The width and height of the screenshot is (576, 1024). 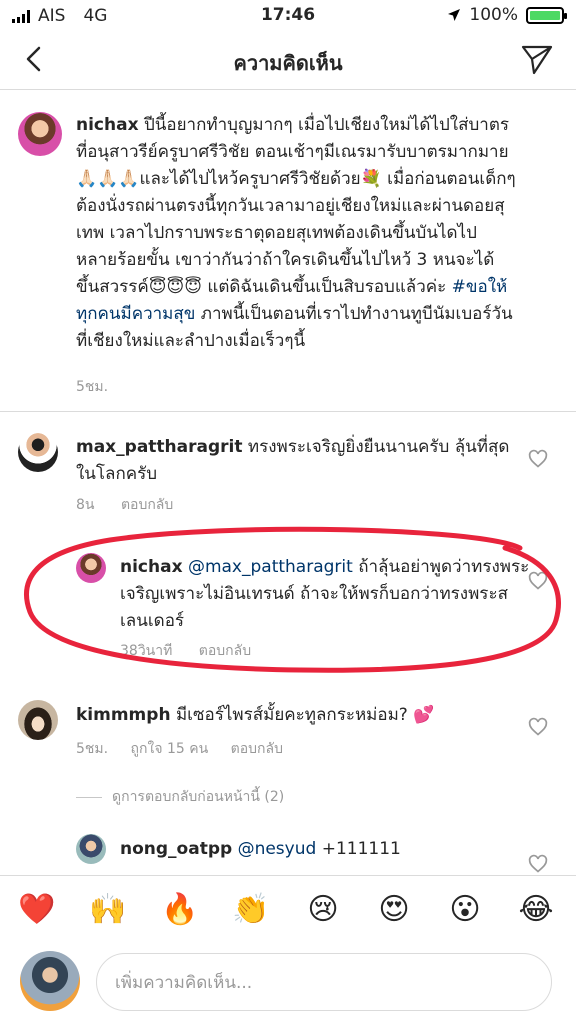 I want to click on comment-username: max_pattharagrit, so click(x=159, y=447).